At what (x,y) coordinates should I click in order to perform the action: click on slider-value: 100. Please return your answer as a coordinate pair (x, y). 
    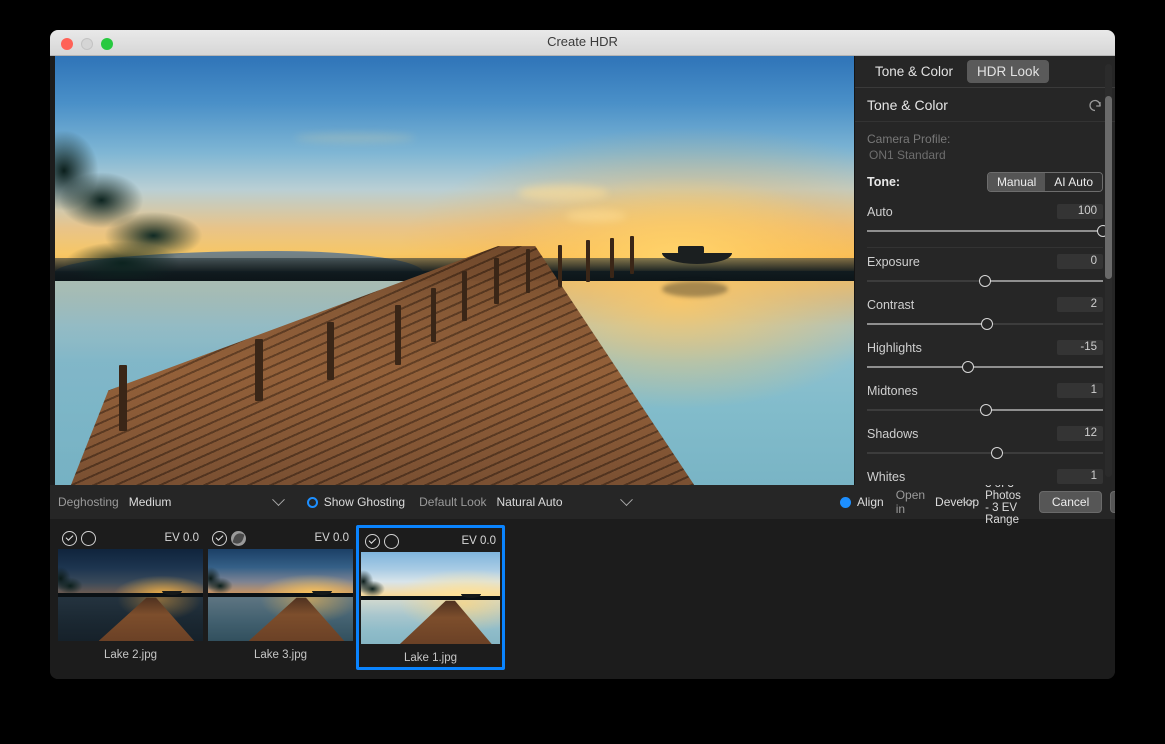
    Looking at the image, I should click on (1080, 211).